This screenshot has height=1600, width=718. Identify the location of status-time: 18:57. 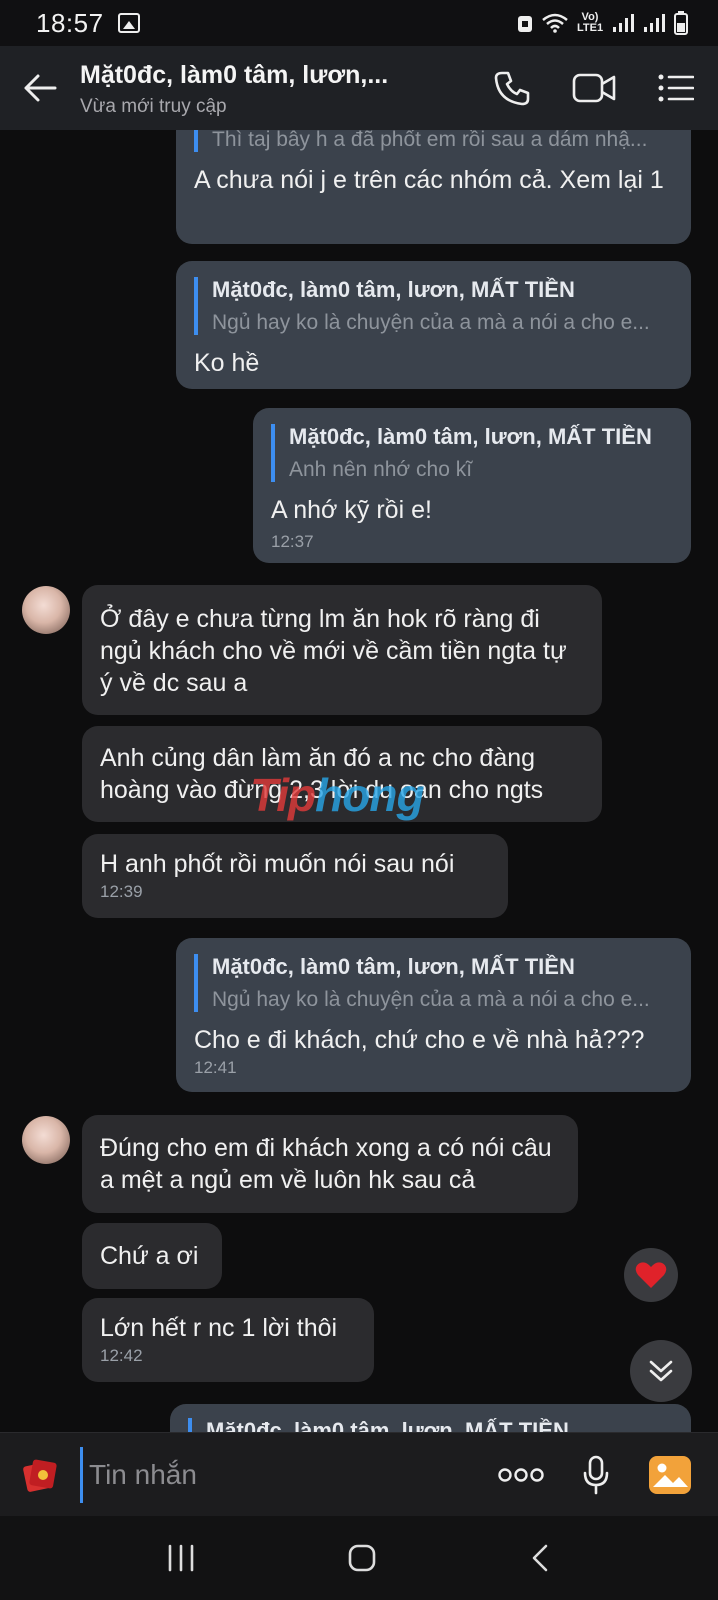
(70, 22).